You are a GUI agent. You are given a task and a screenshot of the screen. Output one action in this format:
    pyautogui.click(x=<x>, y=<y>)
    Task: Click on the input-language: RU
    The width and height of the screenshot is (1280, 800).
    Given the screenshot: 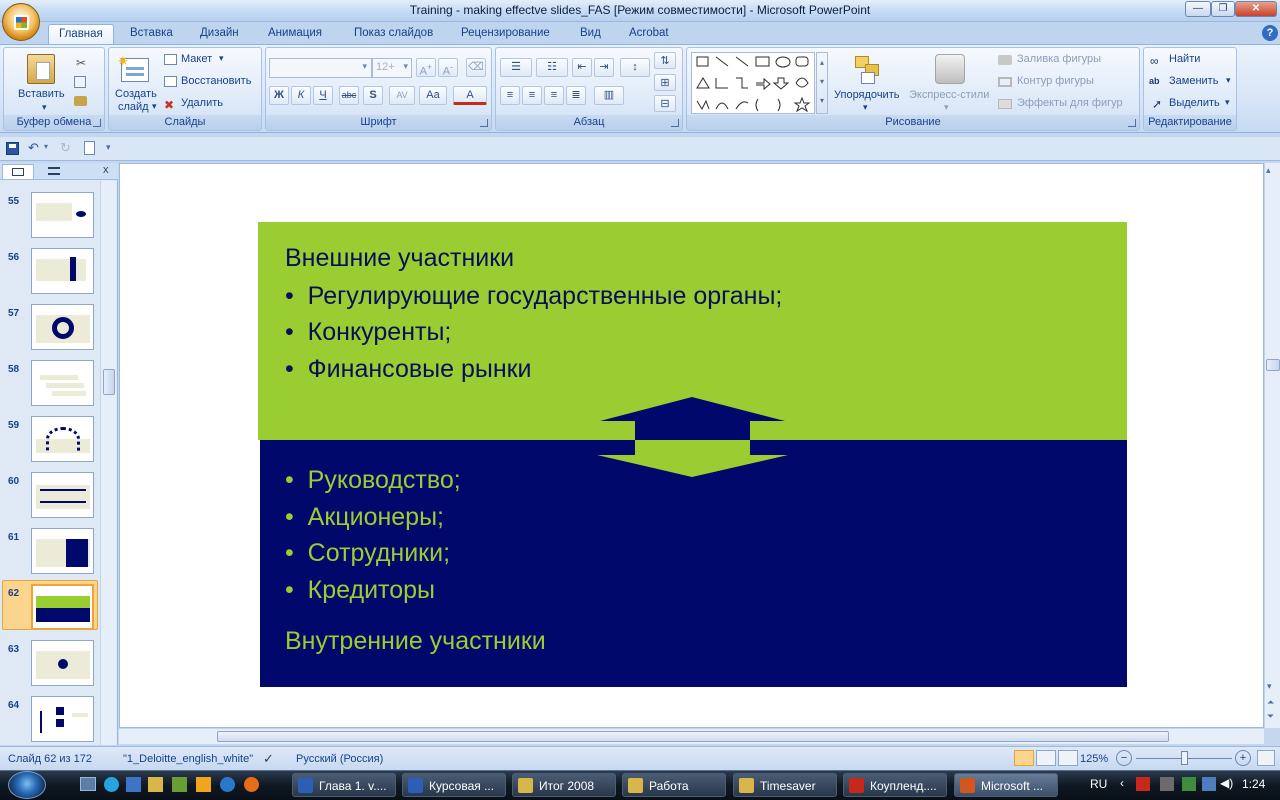 What is the action you would take?
    pyautogui.click(x=1098, y=784)
    